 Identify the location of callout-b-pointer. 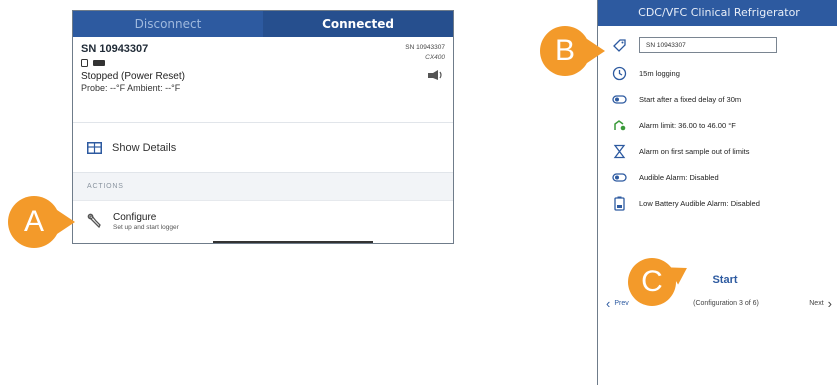
(596, 51).